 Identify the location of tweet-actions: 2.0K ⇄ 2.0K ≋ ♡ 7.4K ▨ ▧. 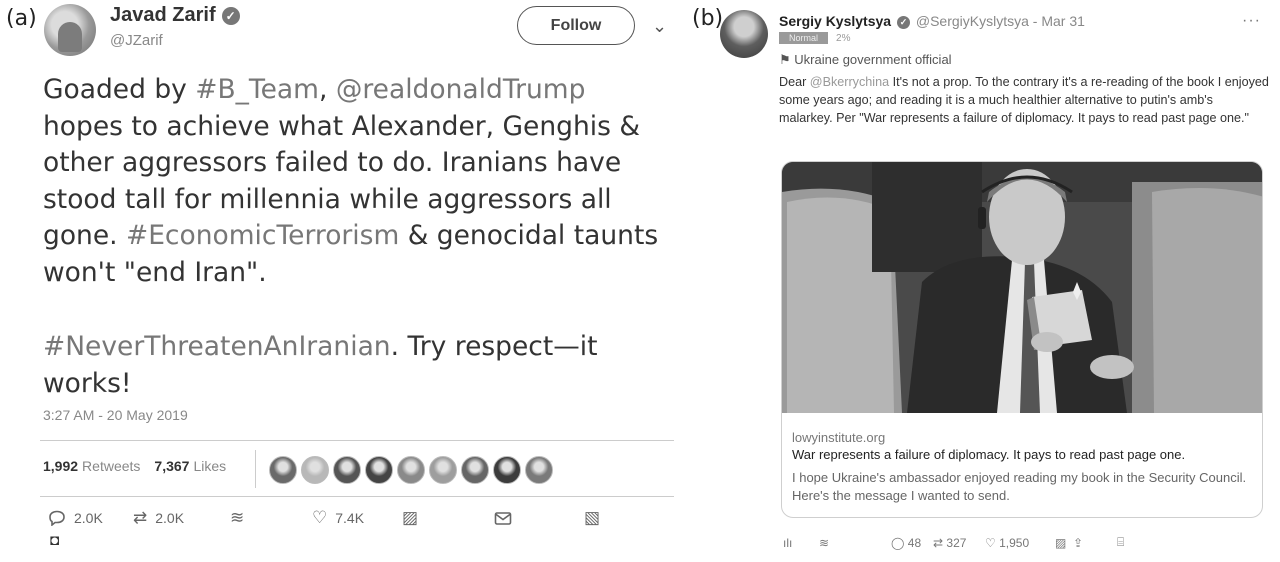
(348, 518).